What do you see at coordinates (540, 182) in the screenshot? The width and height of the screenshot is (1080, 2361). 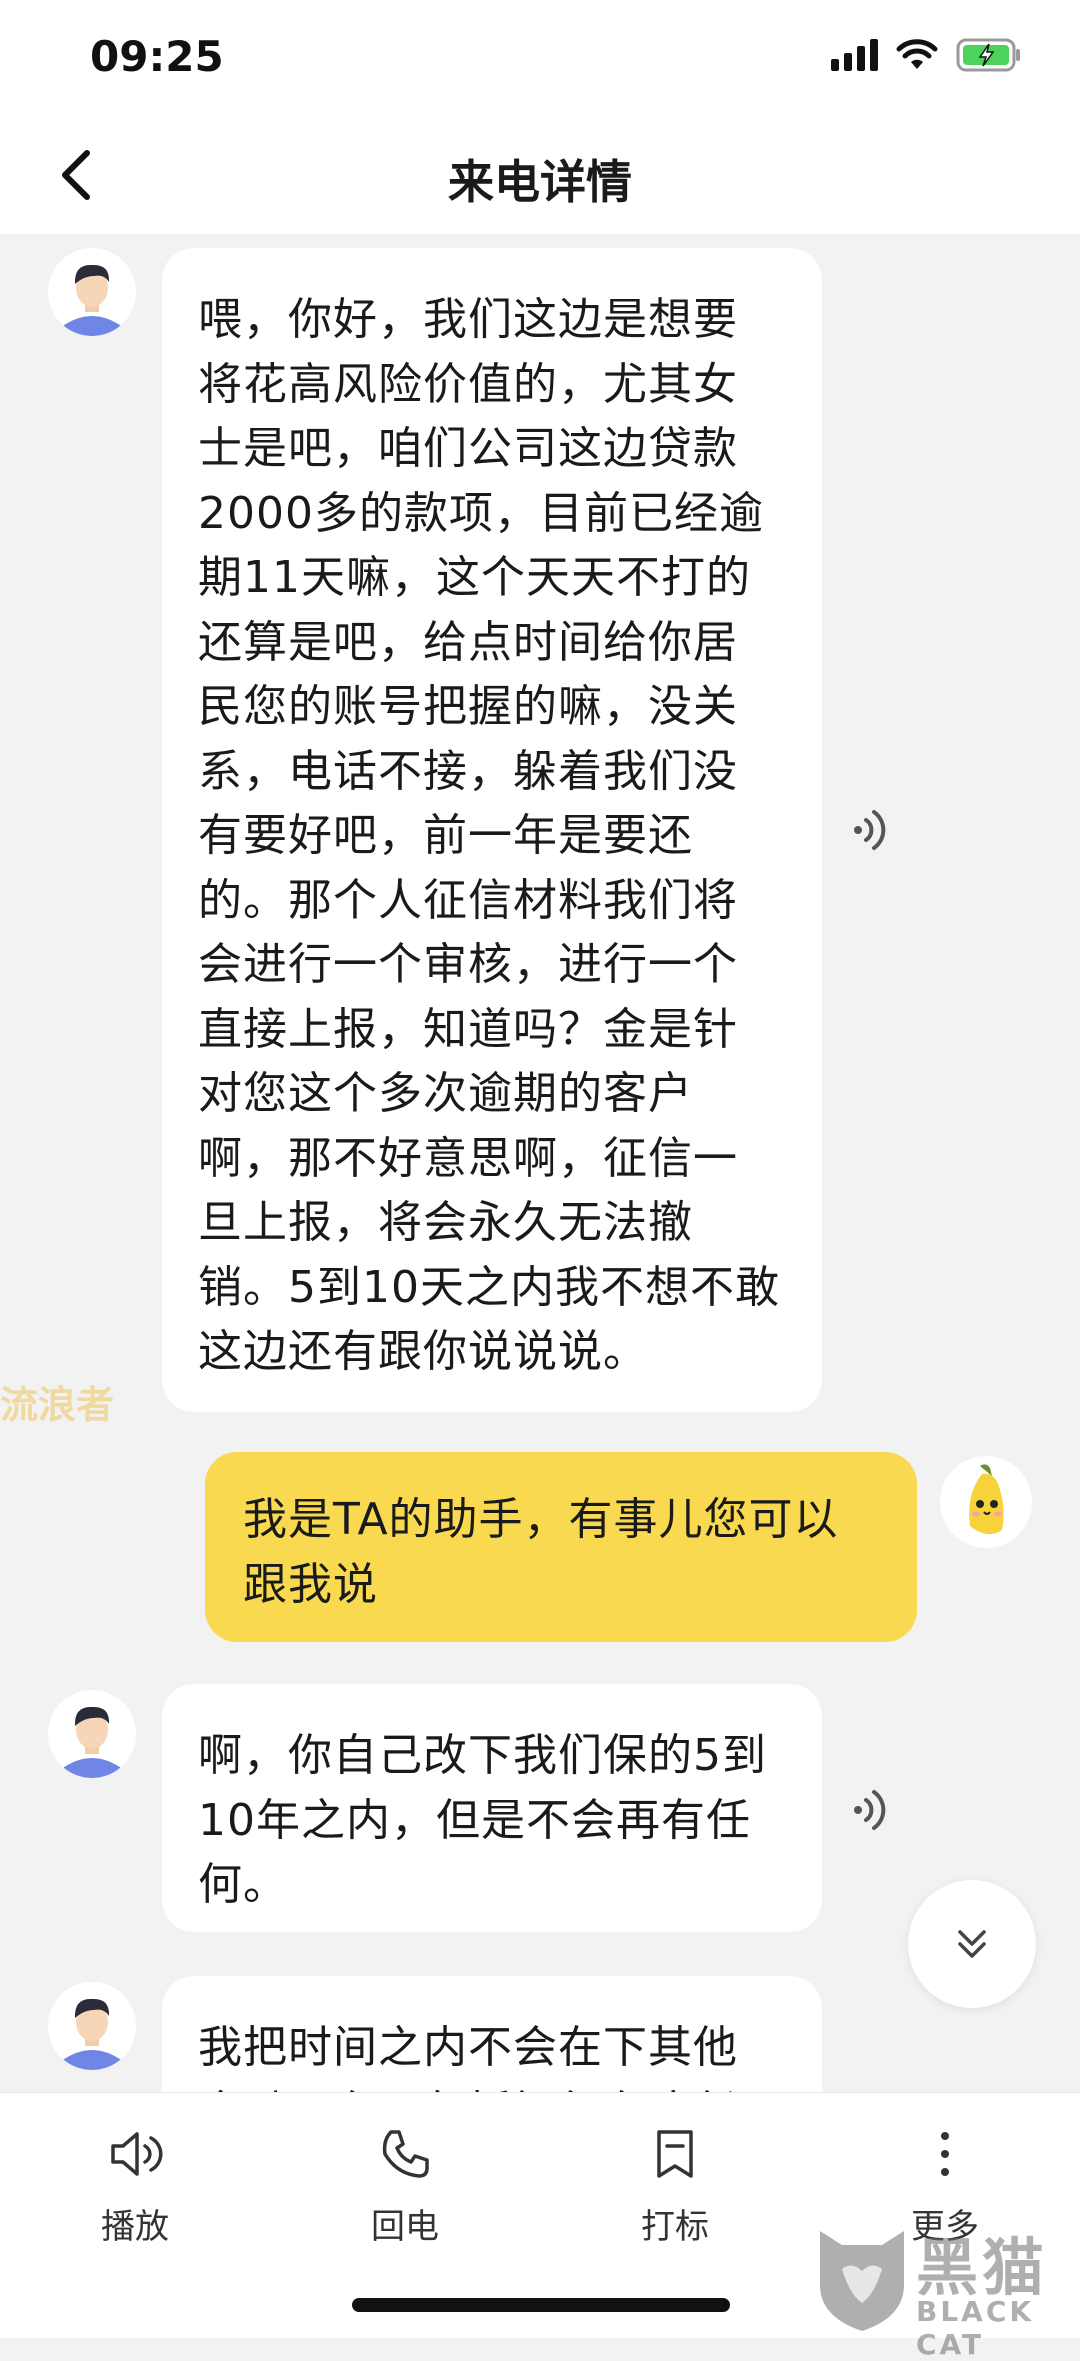 I see `page-title: 来电详情` at bounding box center [540, 182].